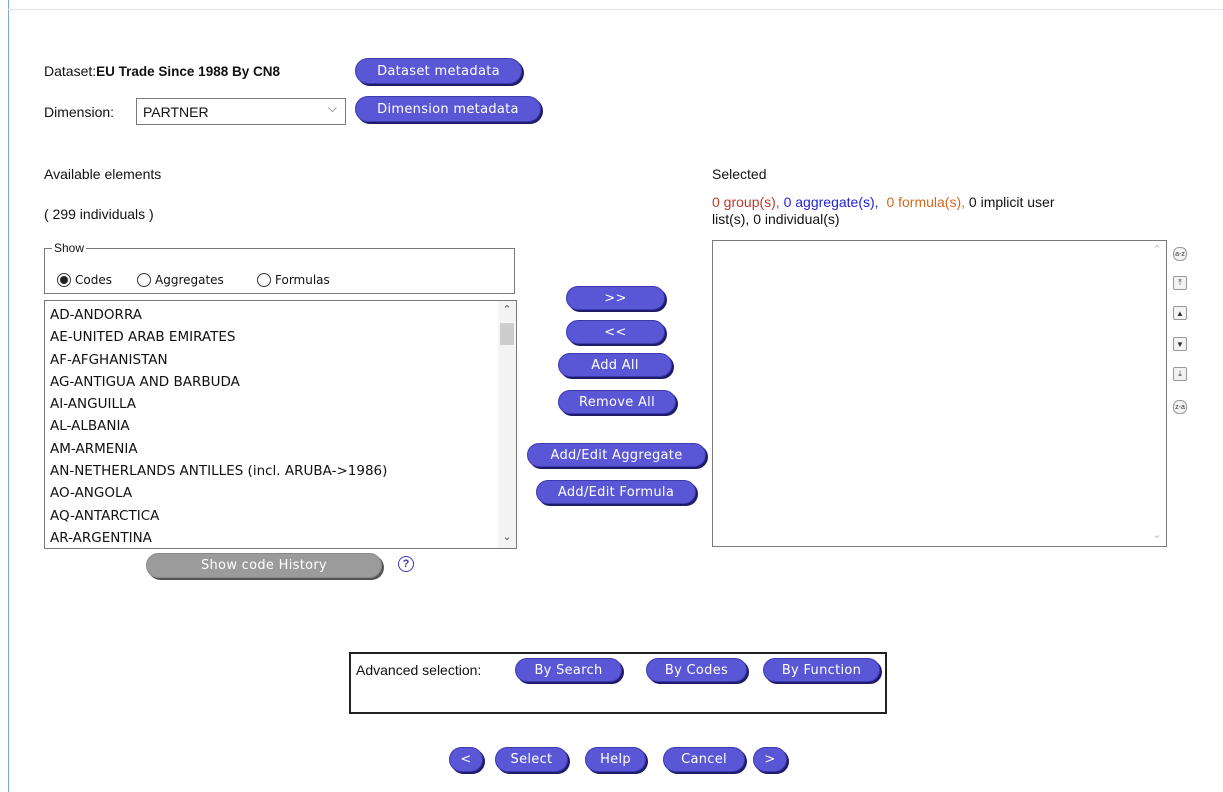 Image resolution: width=1223 pixels, height=792 pixels. I want to click on help-button: Help, so click(615, 759).